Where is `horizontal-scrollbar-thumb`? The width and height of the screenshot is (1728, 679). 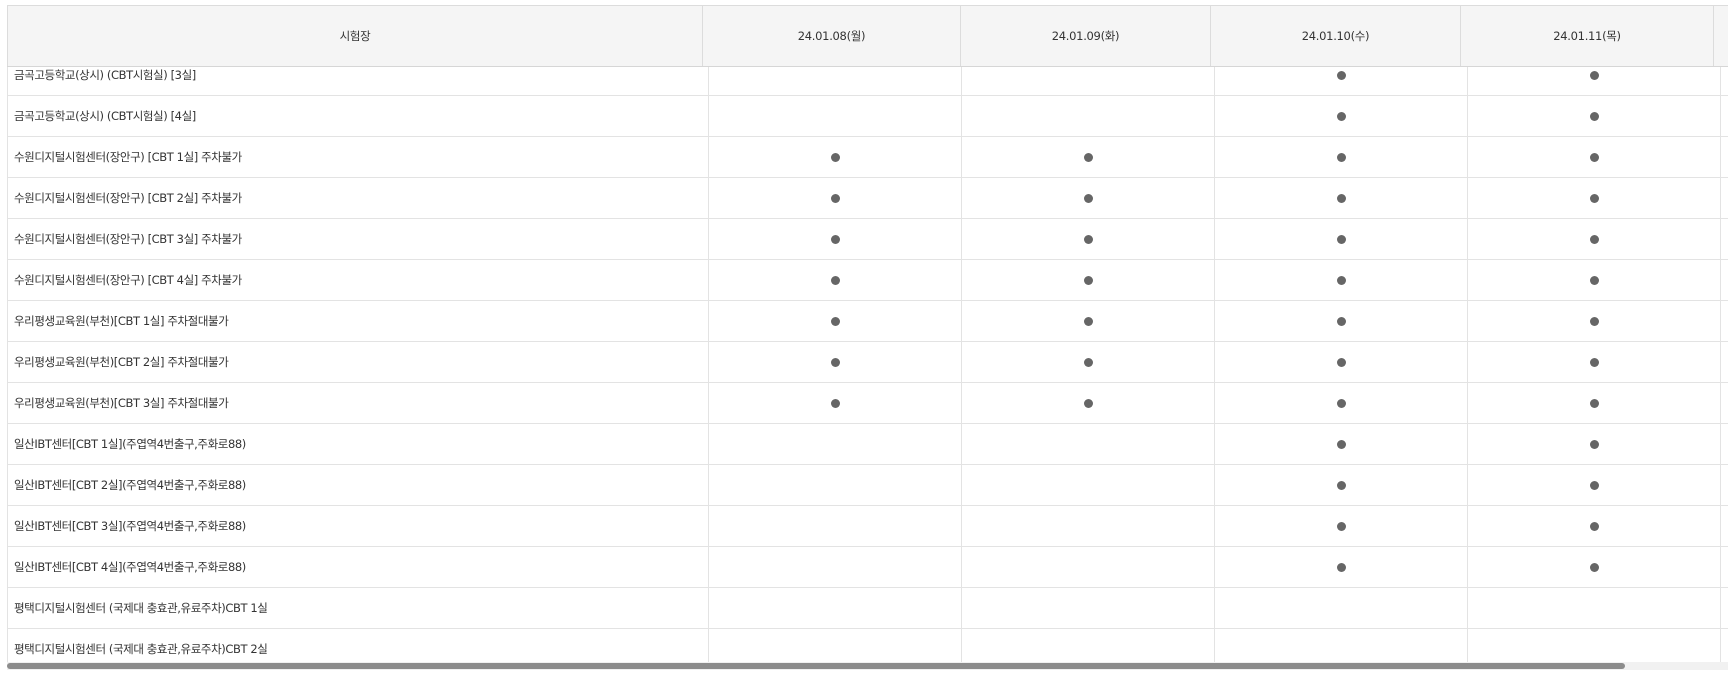 horizontal-scrollbar-thumb is located at coordinates (816, 666).